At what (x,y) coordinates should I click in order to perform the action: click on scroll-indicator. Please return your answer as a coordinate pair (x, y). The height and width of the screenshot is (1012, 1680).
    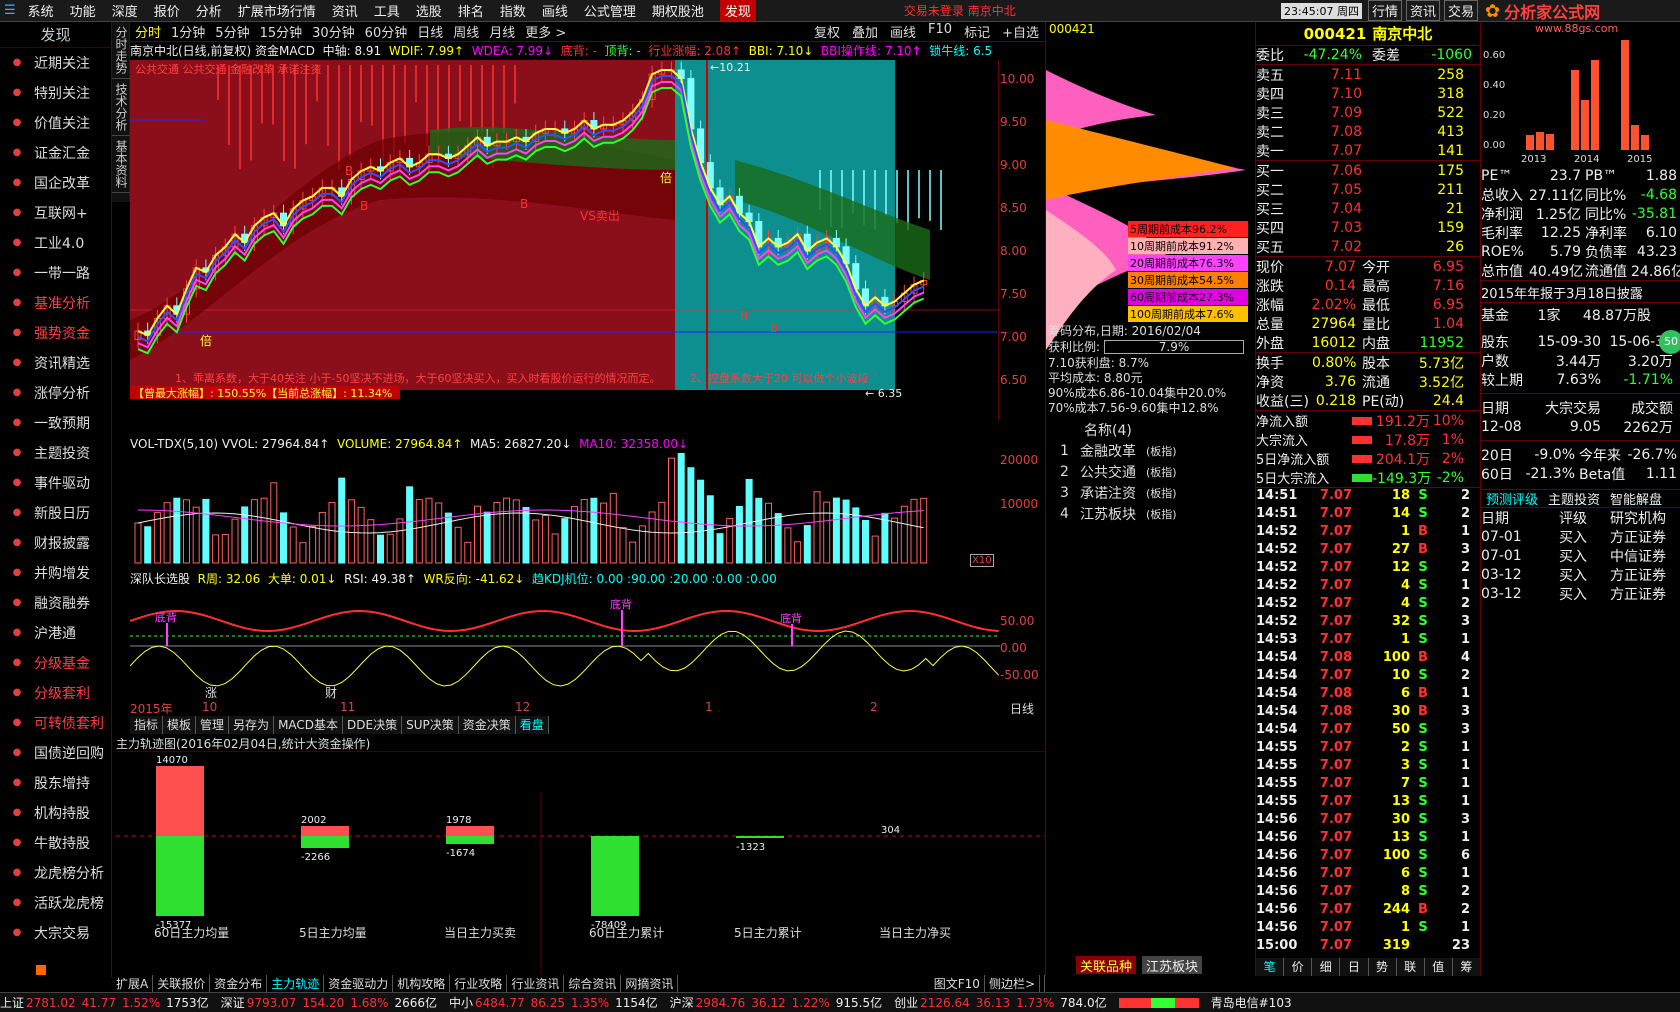
    Looking at the image, I should click on (41, 970).